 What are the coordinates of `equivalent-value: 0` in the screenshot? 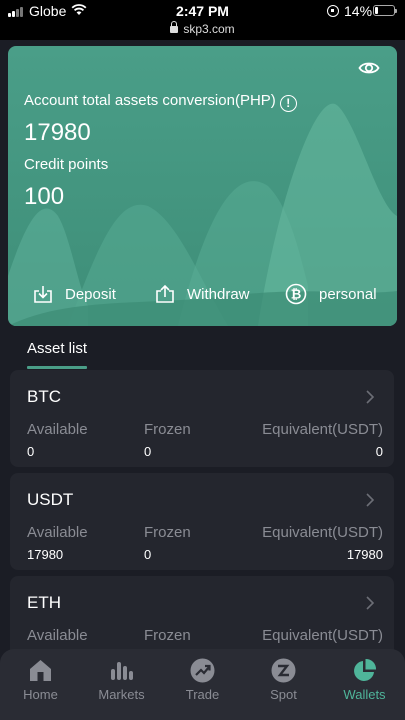 It's located at (379, 451).